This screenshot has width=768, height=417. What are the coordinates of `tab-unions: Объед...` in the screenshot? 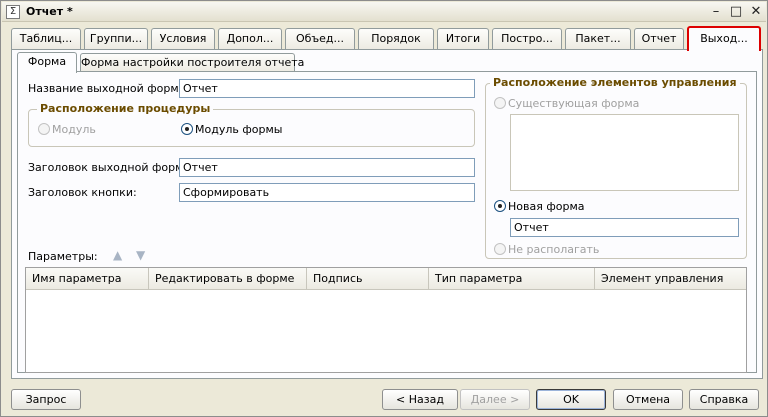 It's located at (320, 38).